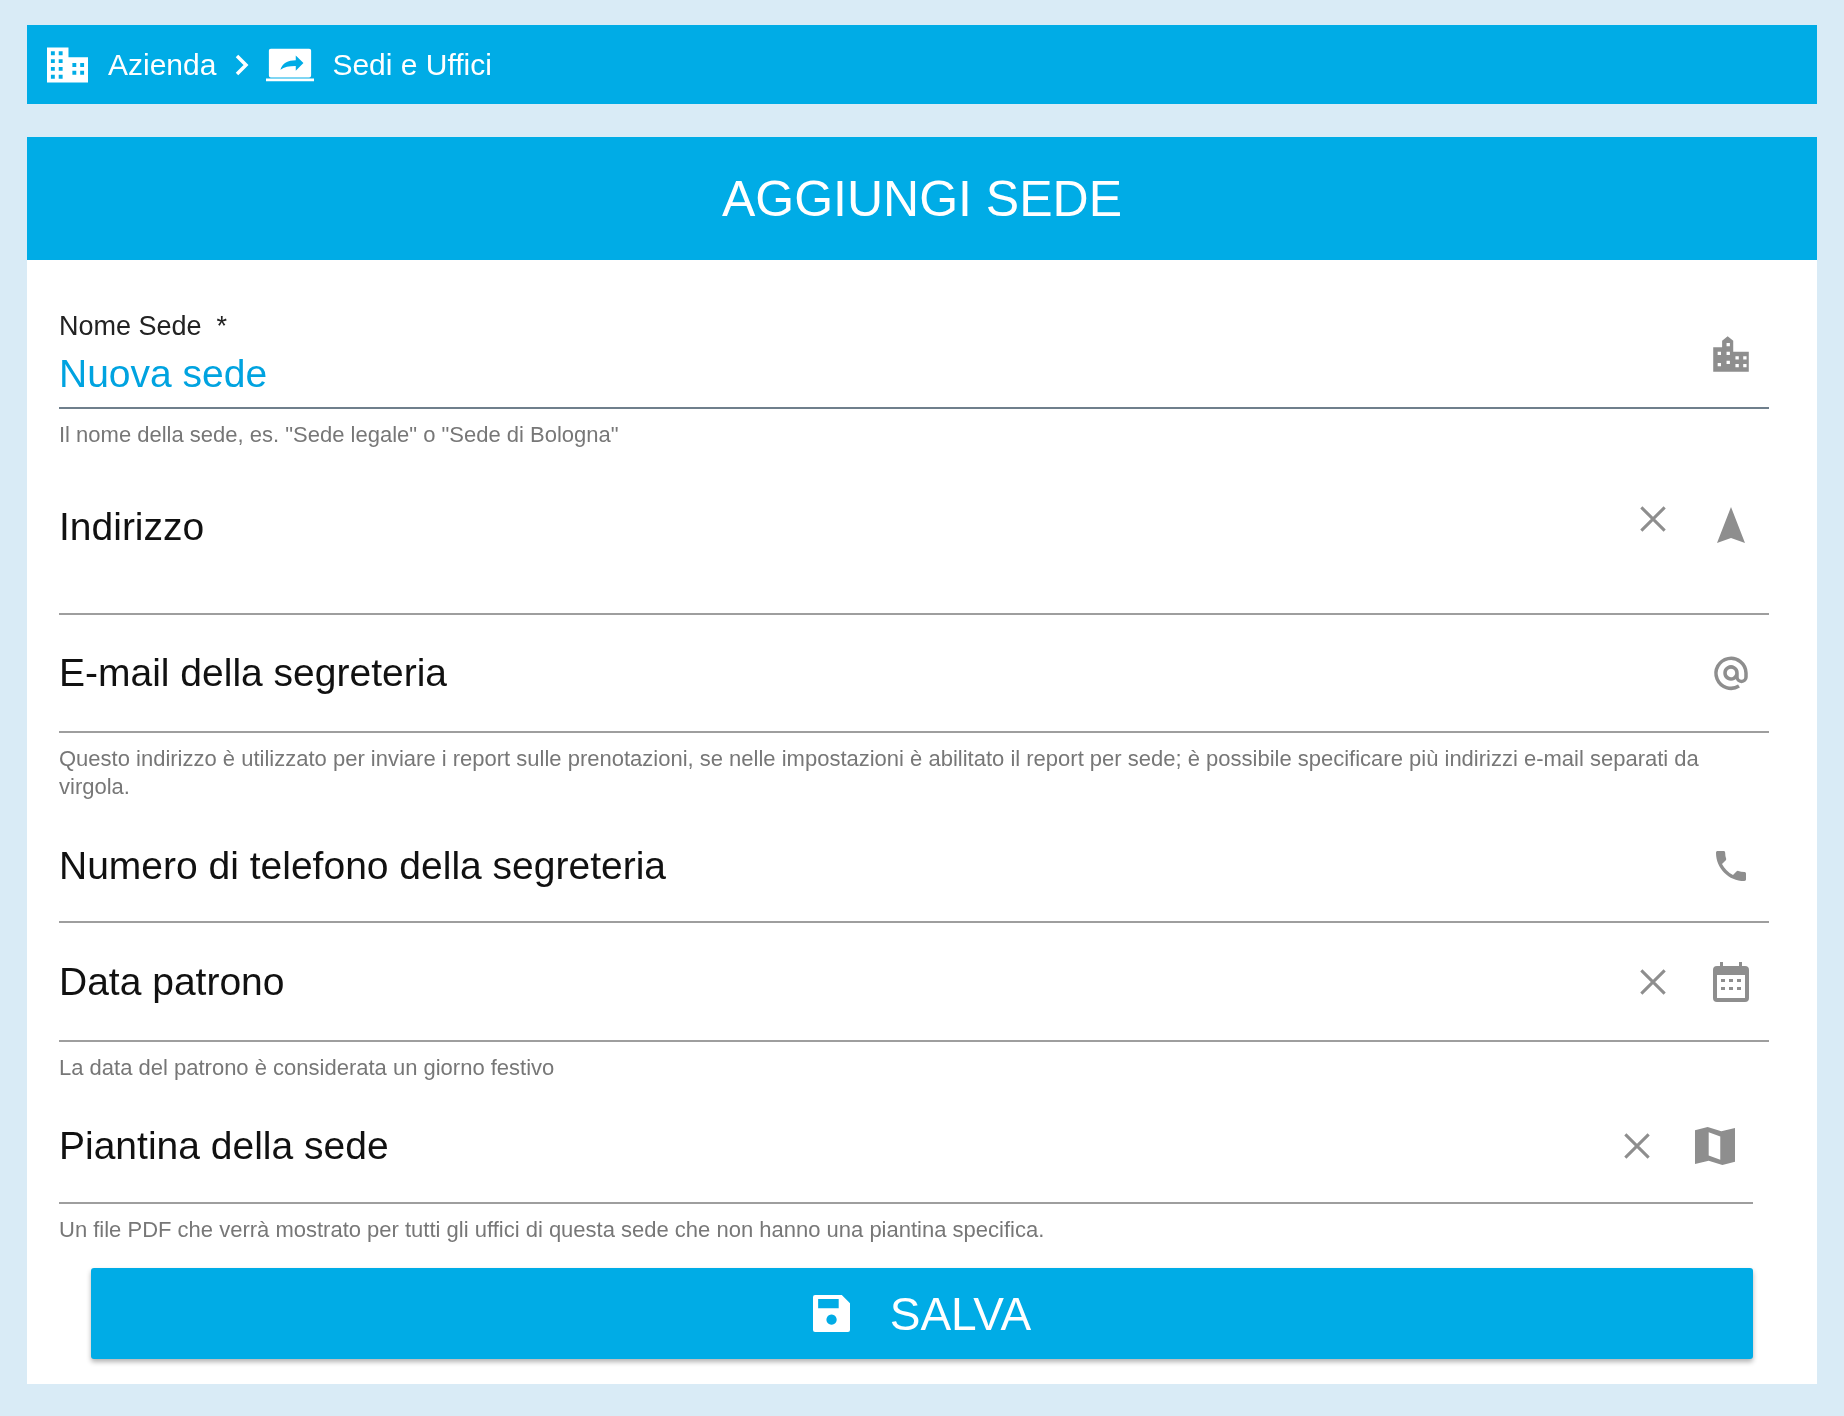 The width and height of the screenshot is (1844, 1416). What do you see at coordinates (914, 543) in the screenshot?
I see `input-field: Indirizzo` at bounding box center [914, 543].